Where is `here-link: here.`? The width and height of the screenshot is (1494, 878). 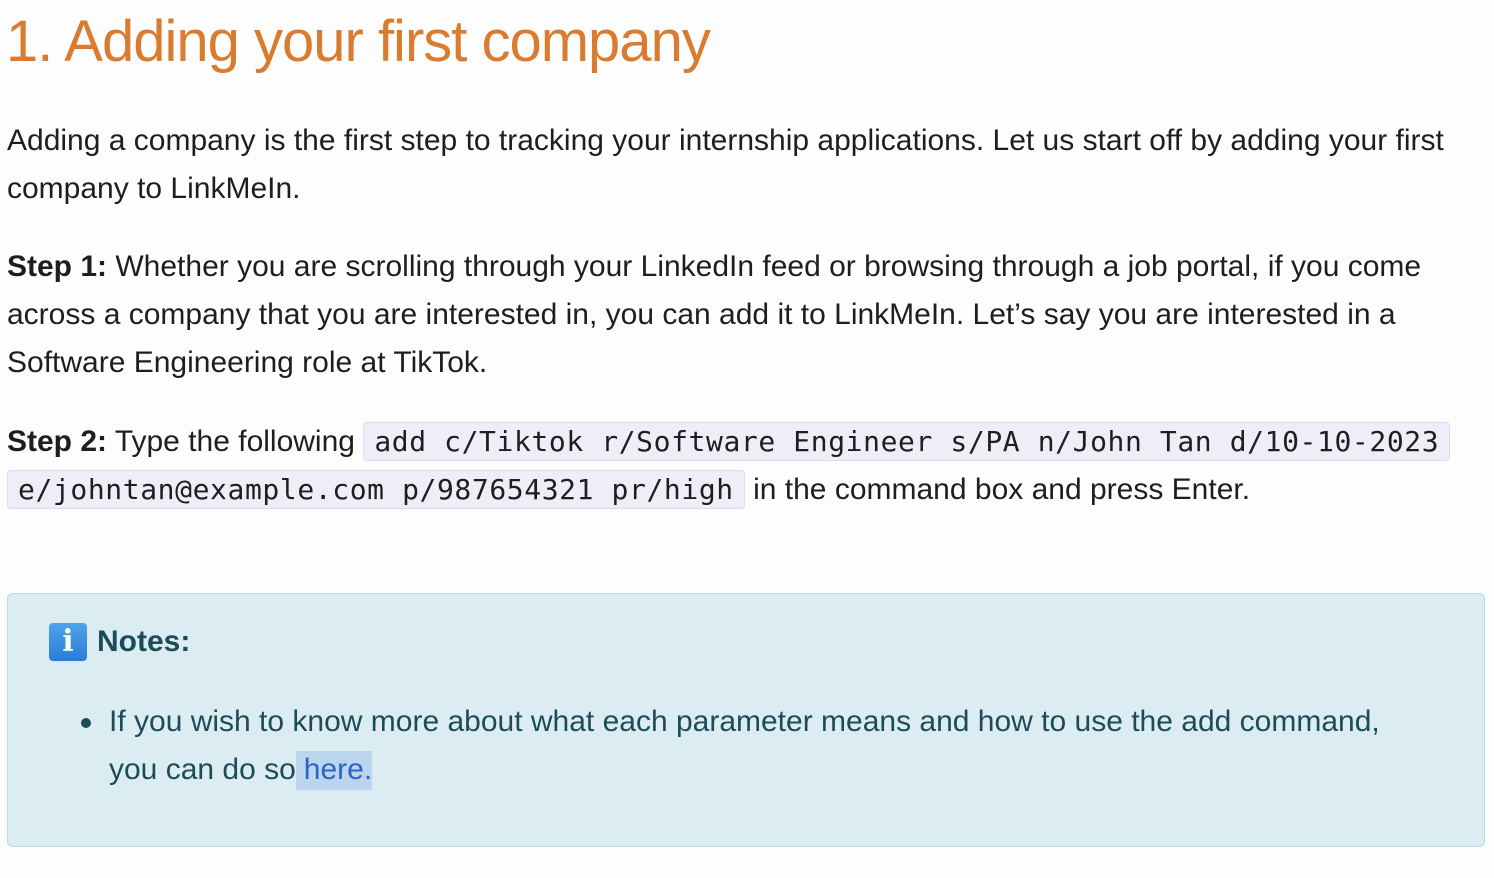 here-link: here. is located at coordinates (334, 770).